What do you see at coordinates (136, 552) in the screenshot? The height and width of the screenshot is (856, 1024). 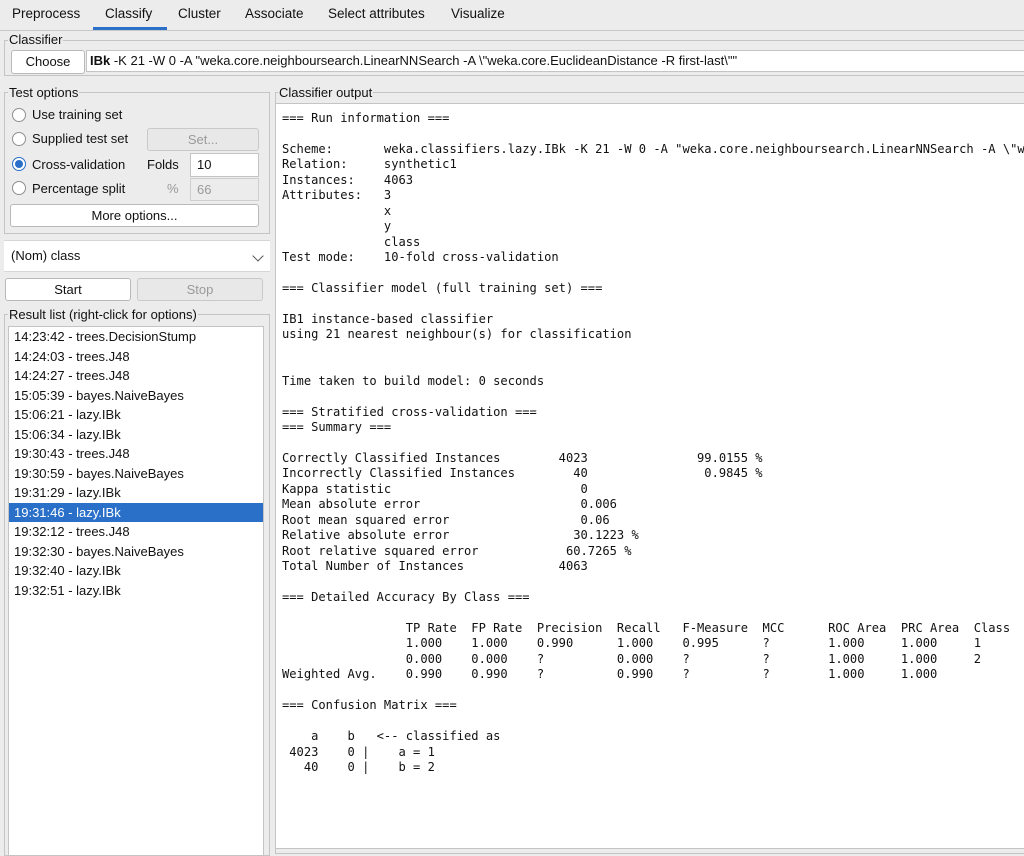 I see `result-item: 19:32:30 - bayes.NaiveBayes` at bounding box center [136, 552].